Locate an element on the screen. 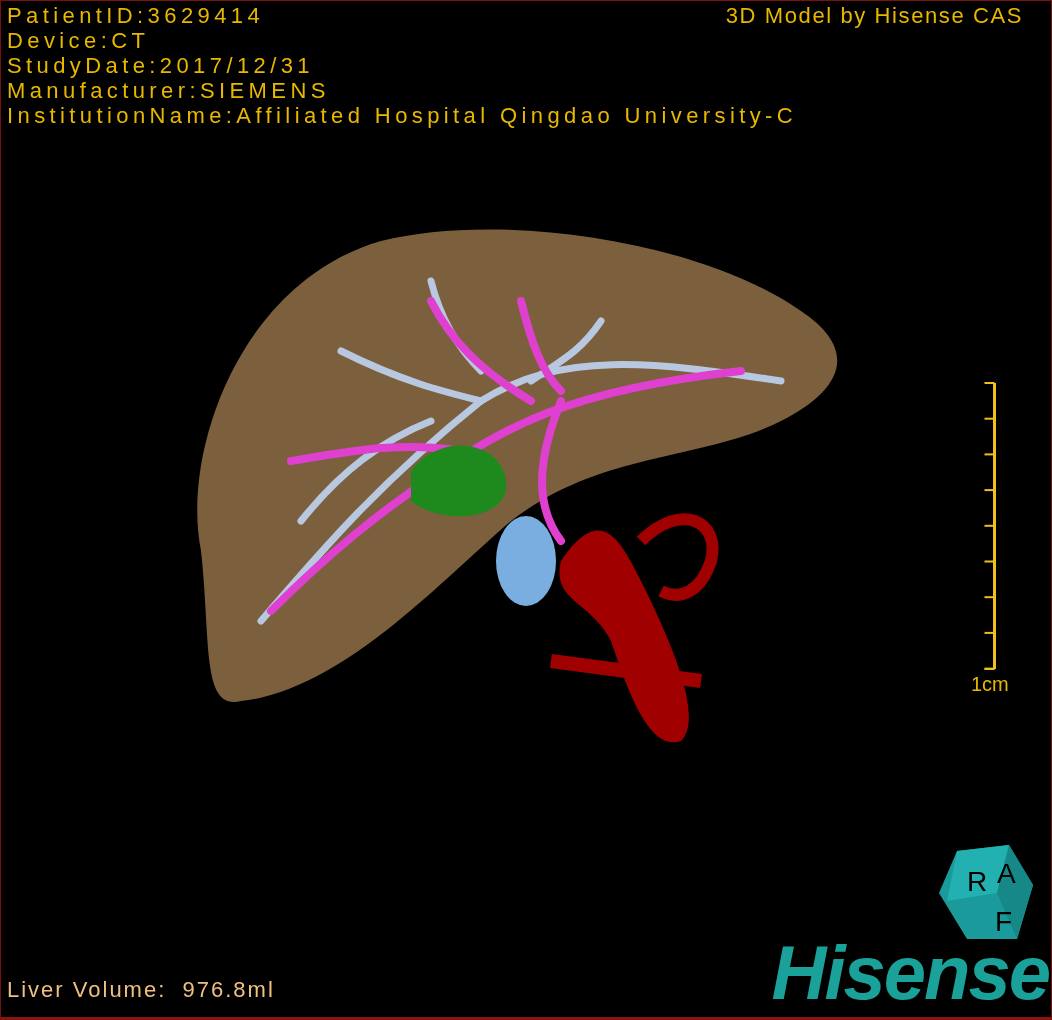  scale-bar-icon is located at coordinates (989, 526).